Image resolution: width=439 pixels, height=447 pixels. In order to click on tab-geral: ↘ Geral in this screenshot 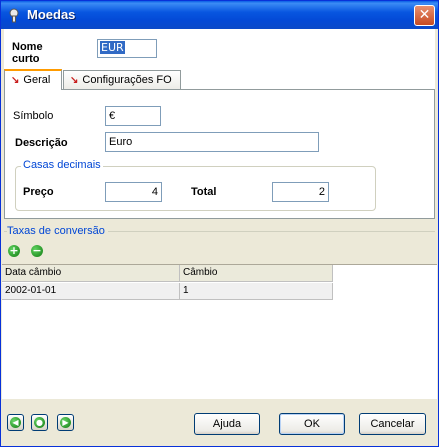, I will do `click(33, 79)`.